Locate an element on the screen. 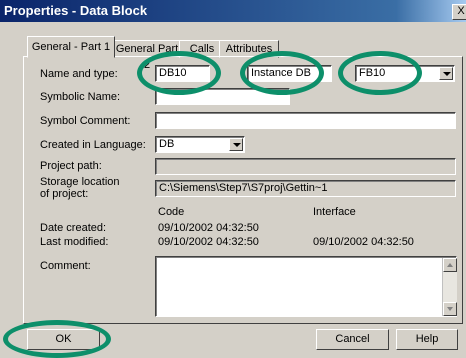 Image resolution: width=466 pixels, height=358 pixels. storage-label-line2: of project: is located at coordinates (64, 194).